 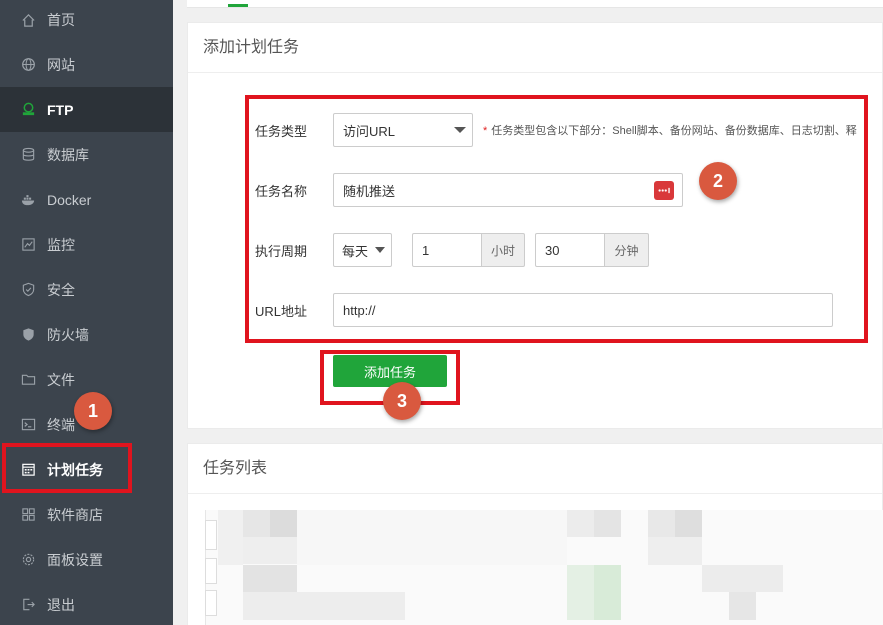 What do you see at coordinates (61, 244) in the screenshot?
I see `sidebar-item-label: 监控` at bounding box center [61, 244].